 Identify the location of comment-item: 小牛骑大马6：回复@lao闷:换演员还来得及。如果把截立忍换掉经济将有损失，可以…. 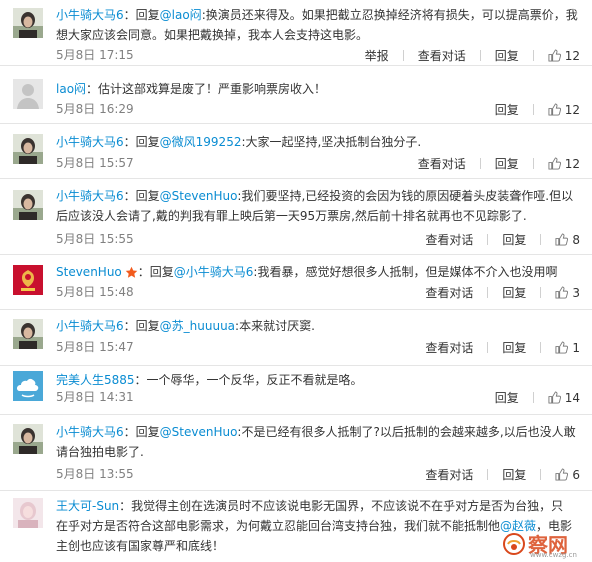
(296, 33).